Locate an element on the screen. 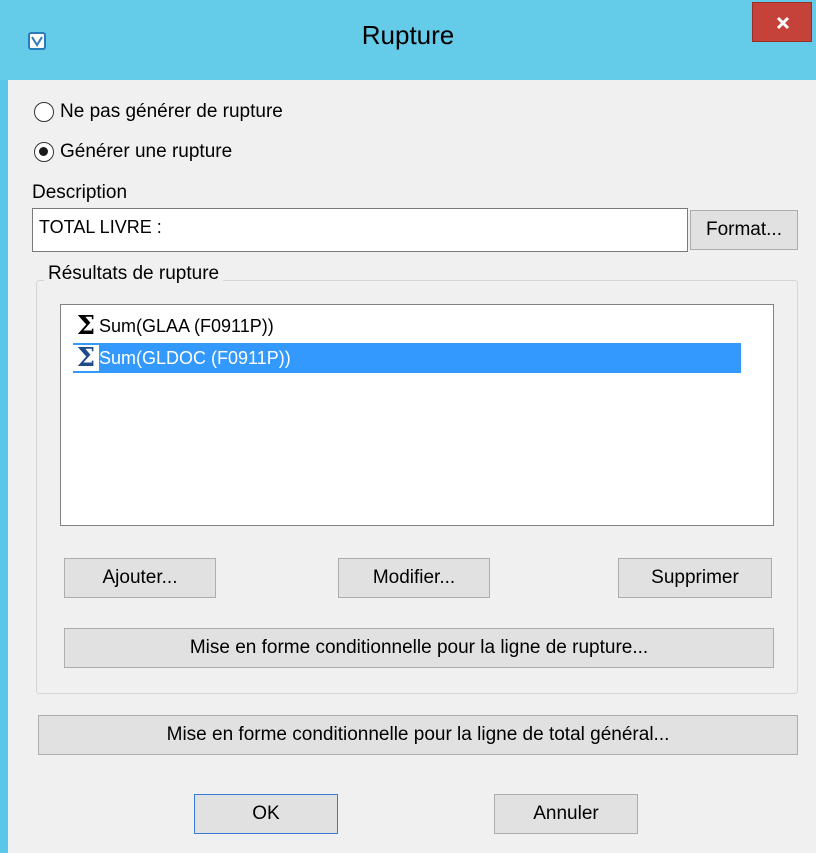  delete-button: Supprimer is located at coordinates (695, 578).